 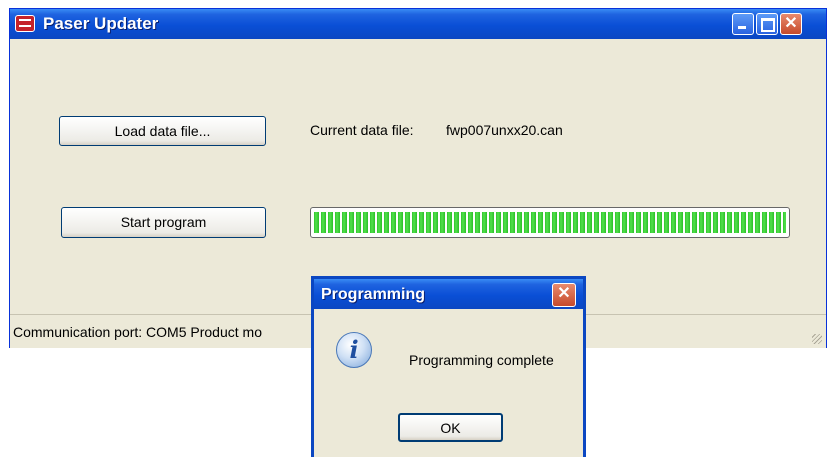 I want to click on dialog-title: Programming, so click(x=373, y=294).